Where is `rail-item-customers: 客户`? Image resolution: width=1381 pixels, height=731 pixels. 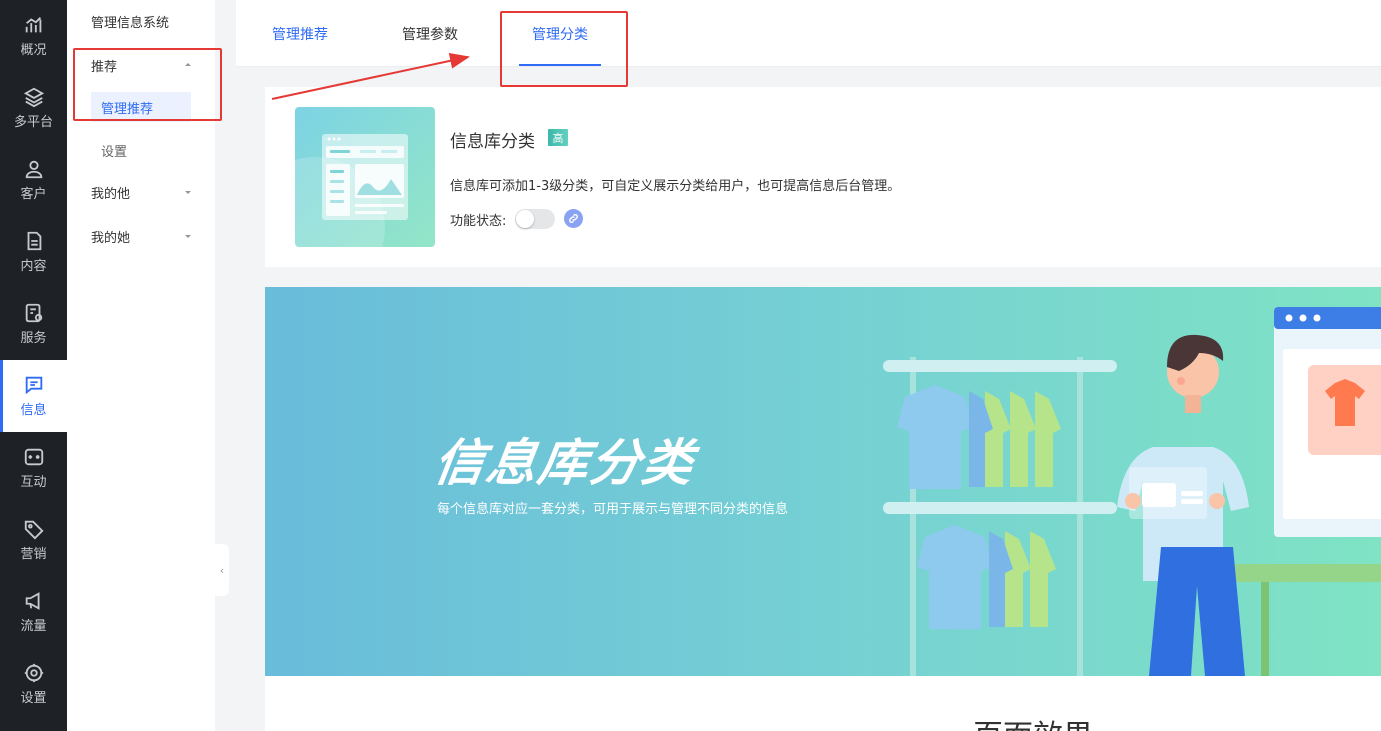 rail-item-customers: 客户 is located at coordinates (33, 180).